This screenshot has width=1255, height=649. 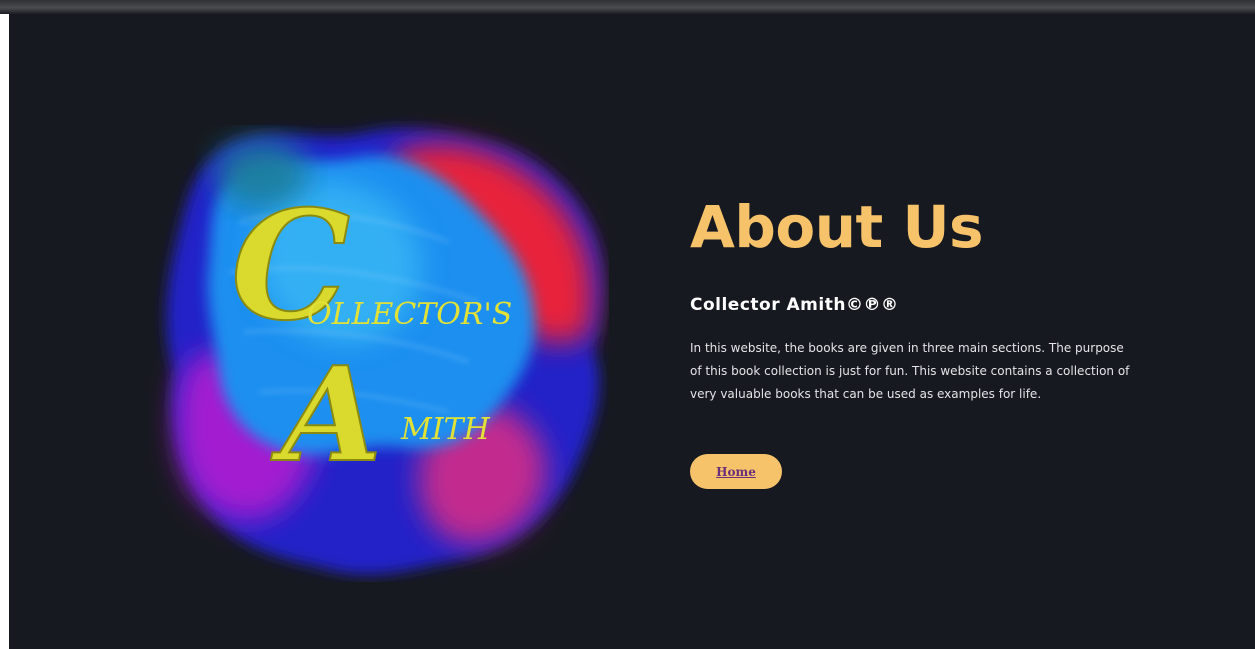 I want to click on logo-word-ollectors: OLLECTOR'S, so click(x=409, y=314).